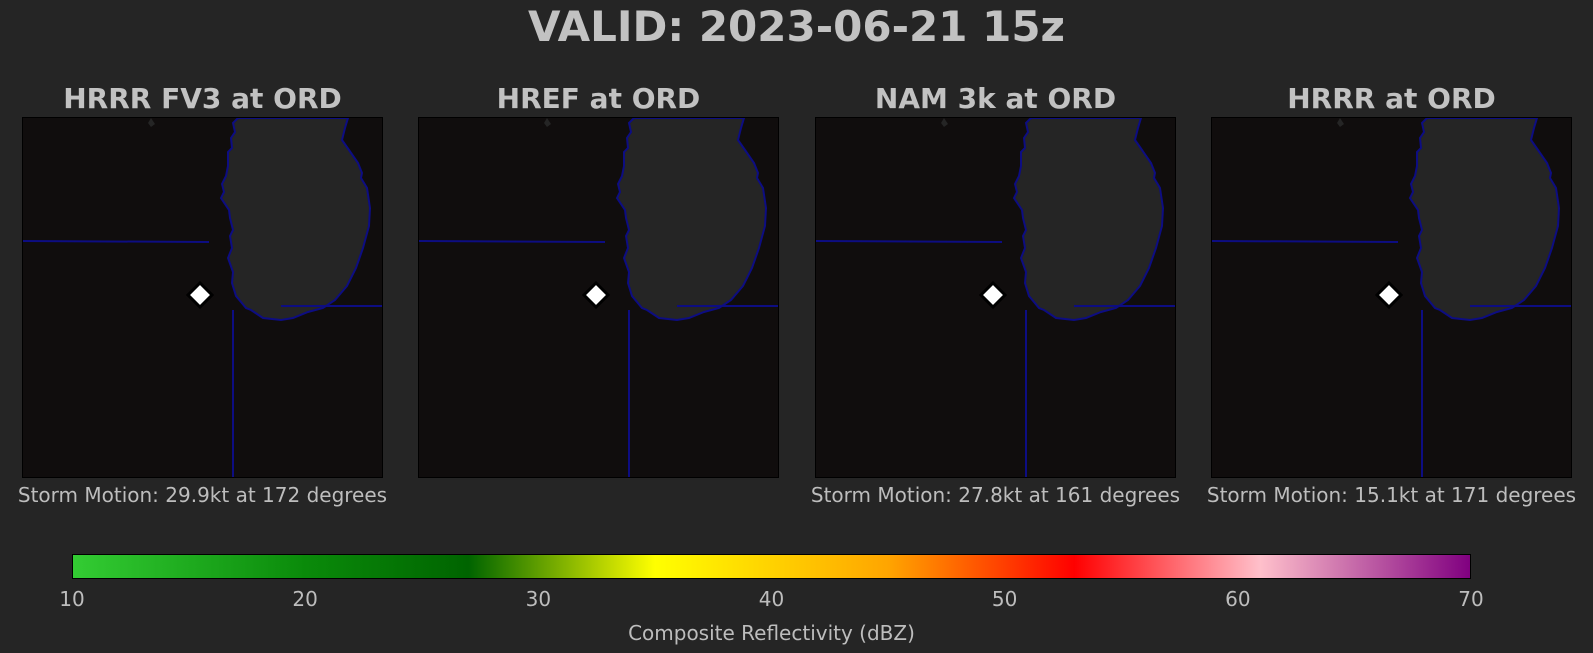 This screenshot has width=1593, height=653. Describe the element at coordinates (1391, 495) in the screenshot. I see `storm-motion-text: Storm Motion: 15.1kt at 171 degrees` at that location.